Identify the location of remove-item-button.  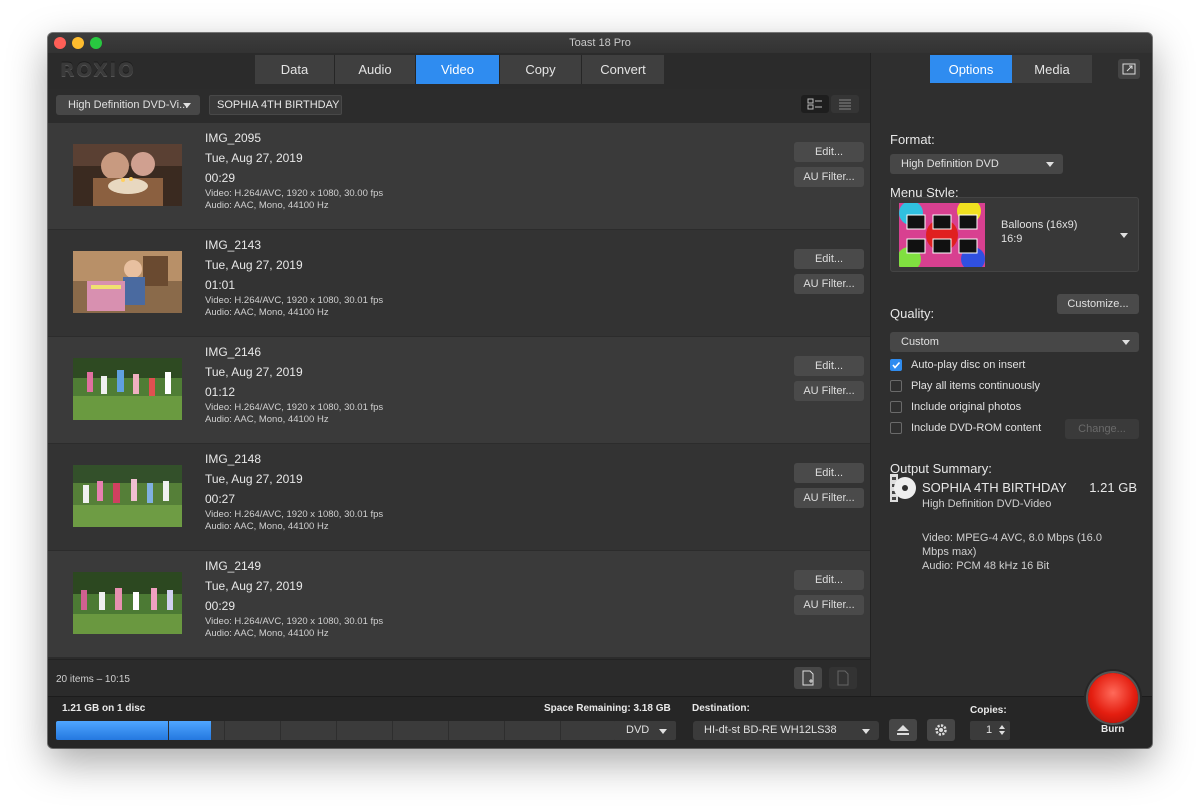
(843, 678).